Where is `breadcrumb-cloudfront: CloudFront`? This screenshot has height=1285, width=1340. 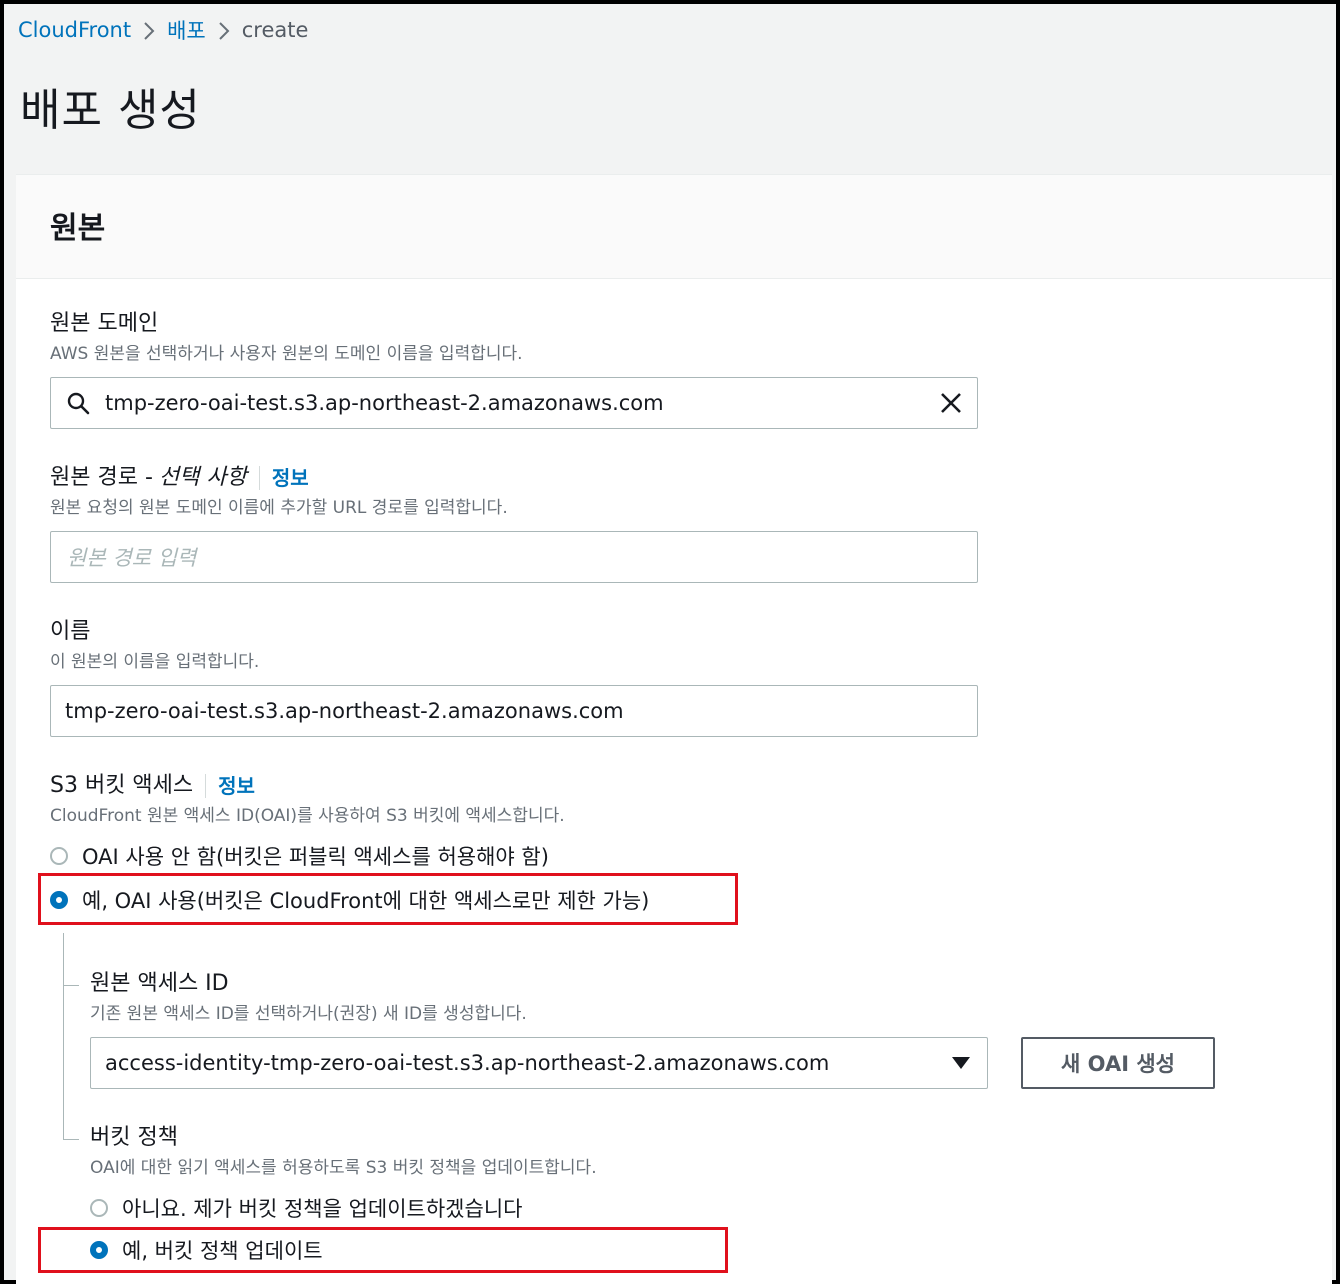 breadcrumb-cloudfront: CloudFront is located at coordinates (74, 30).